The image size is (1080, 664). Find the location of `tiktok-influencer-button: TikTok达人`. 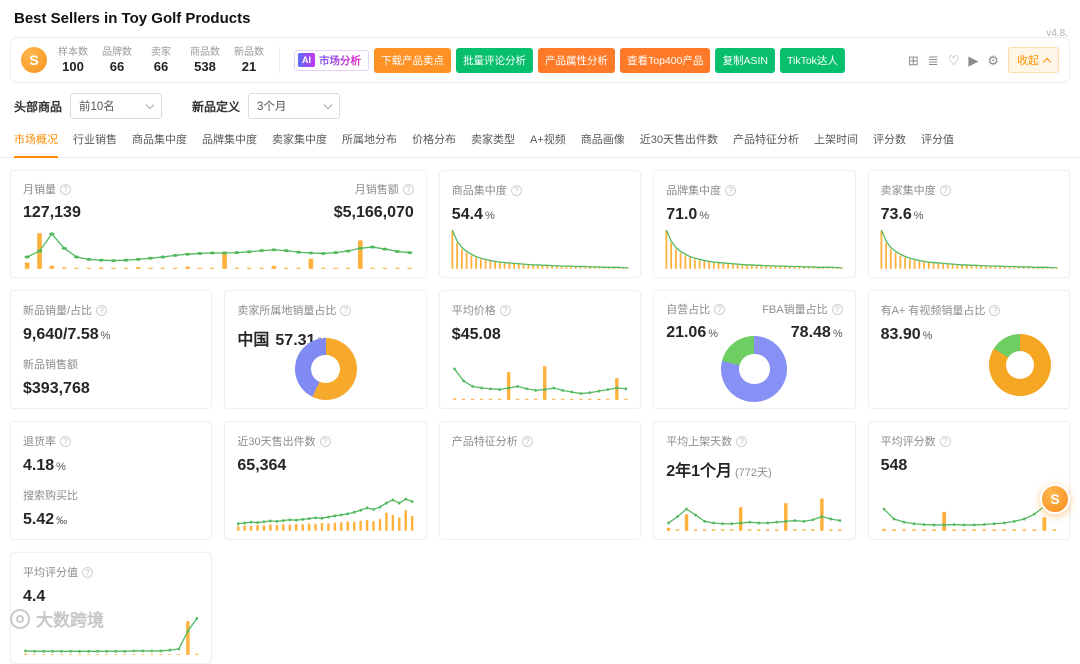

tiktok-influencer-button: TikTok达人 is located at coordinates (812, 60).